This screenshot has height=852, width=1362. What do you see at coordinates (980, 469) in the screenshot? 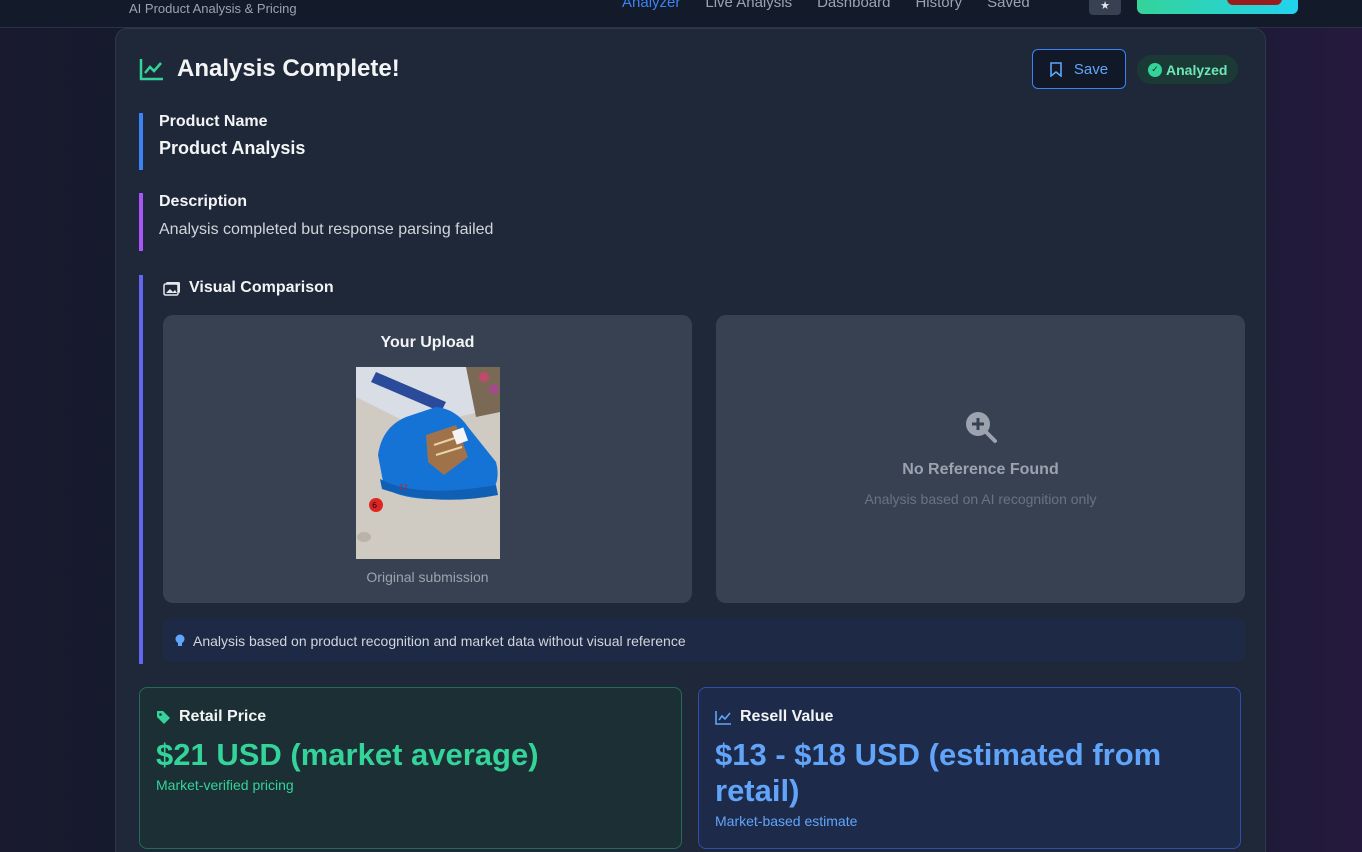
I see `no-reference-title: No Reference Found` at bounding box center [980, 469].